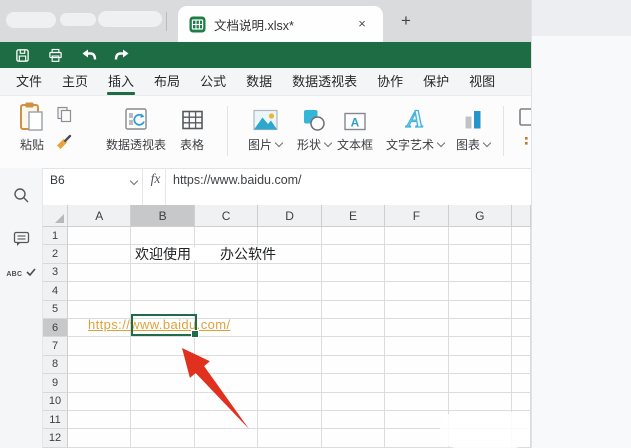 The image size is (631, 448). Describe the element at coordinates (362, 24) in the screenshot. I see `tab-close-button: ×` at that location.